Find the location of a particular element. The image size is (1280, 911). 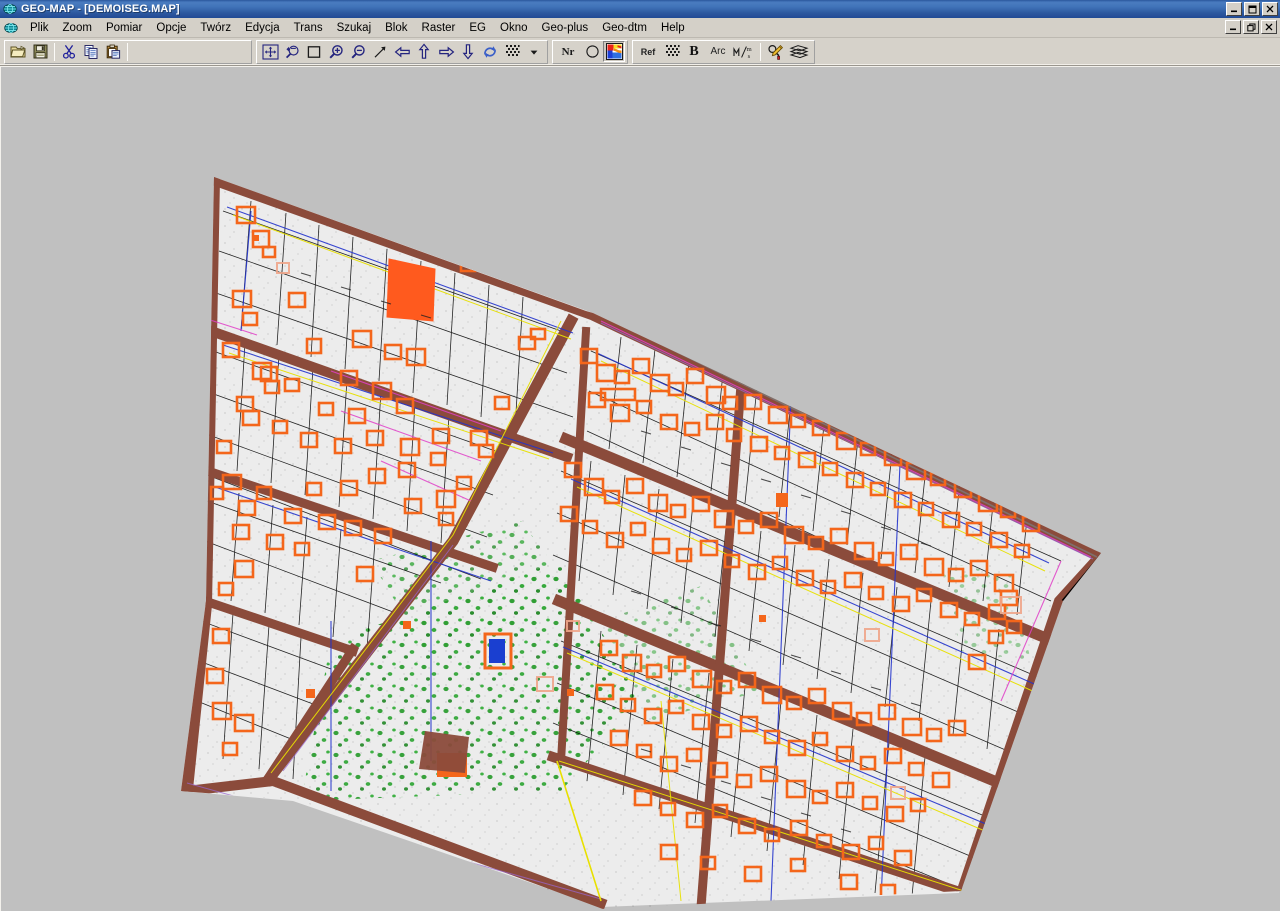

hatch2-icon is located at coordinates (672, 51).